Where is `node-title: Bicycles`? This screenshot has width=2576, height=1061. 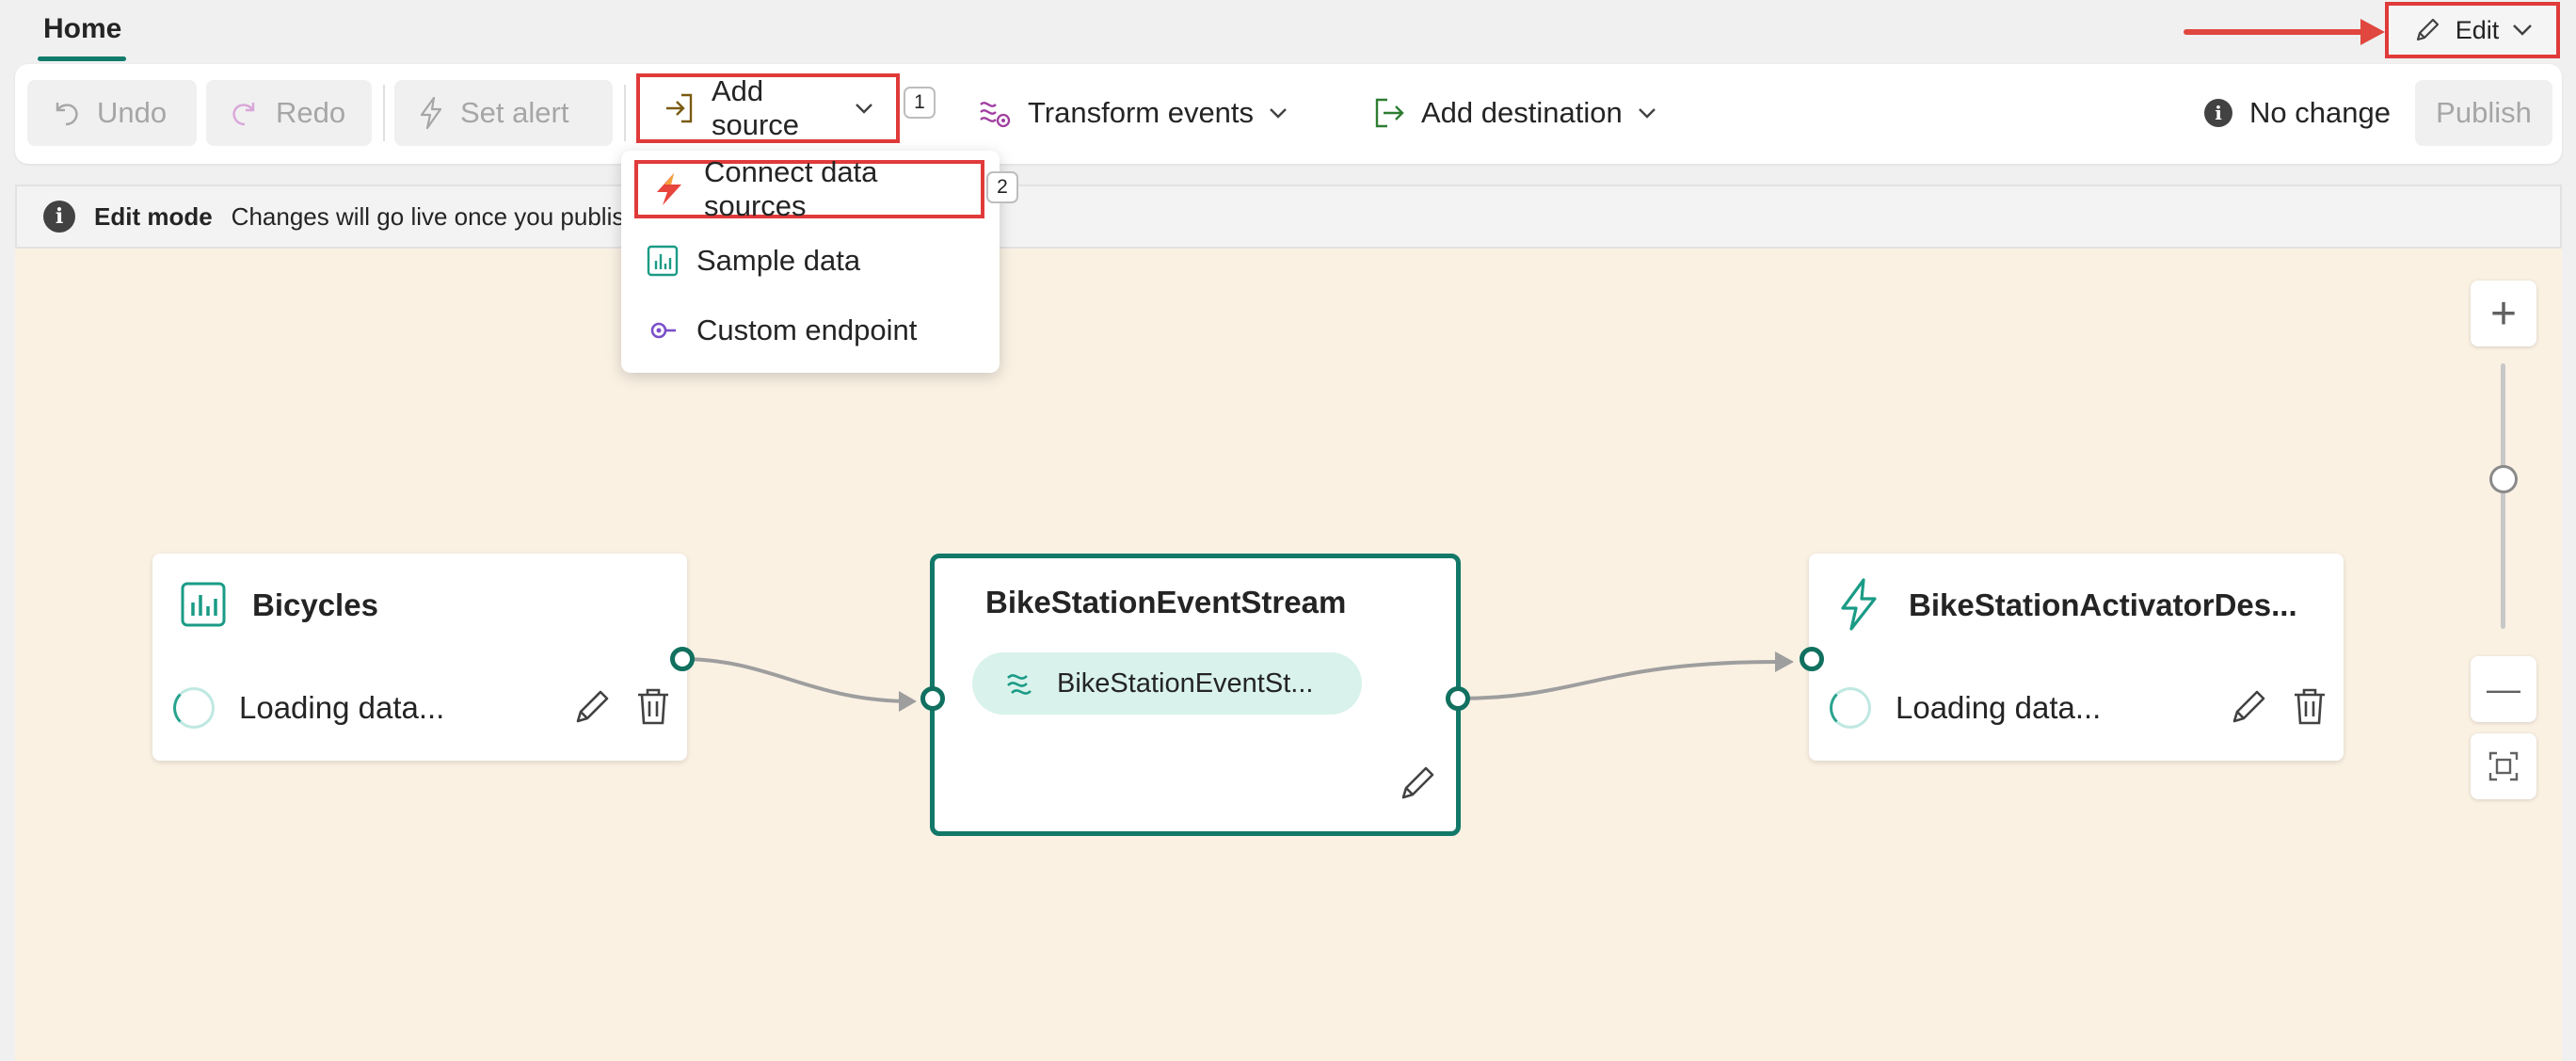
node-title: Bicycles is located at coordinates (315, 604).